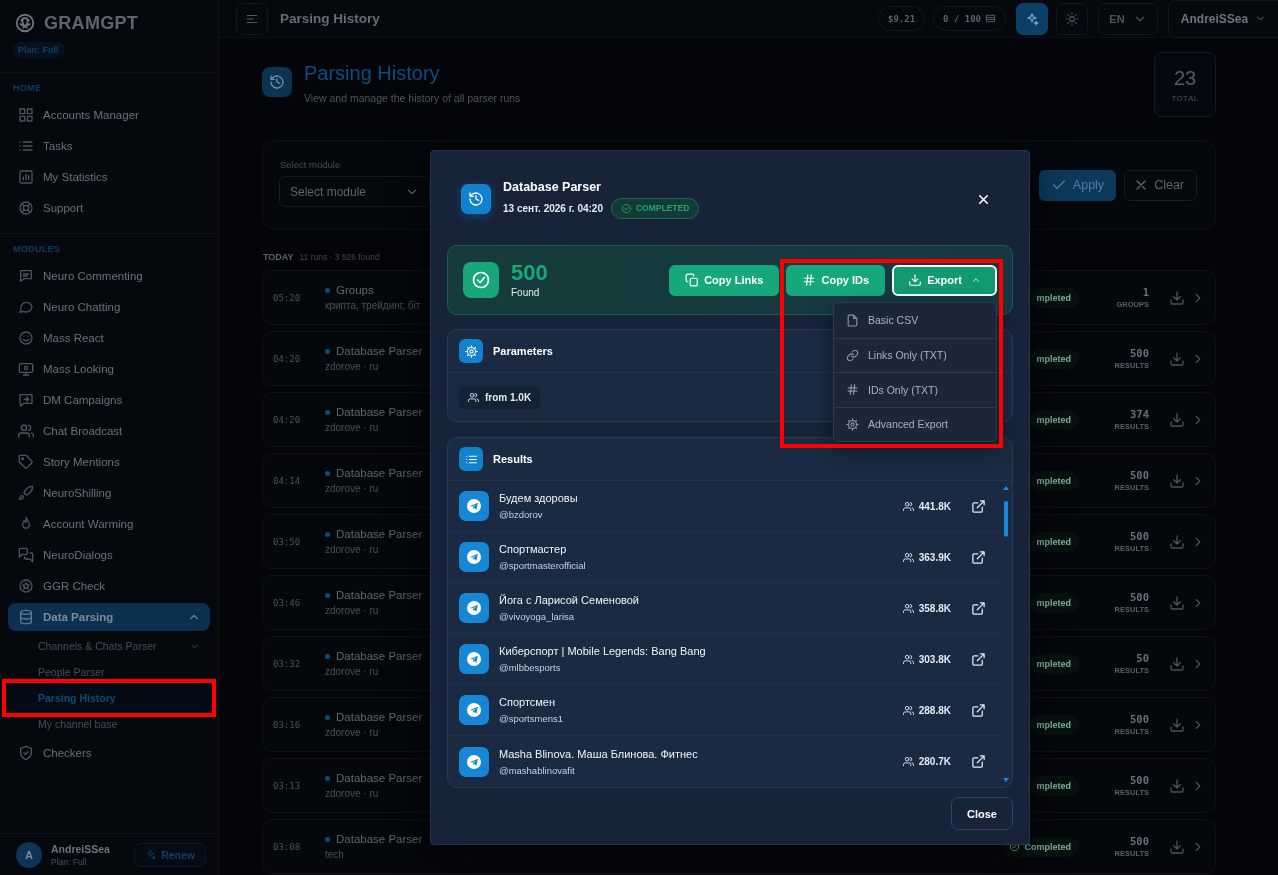 The width and height of the screenshot is (1278, 875). I want to click on logo-icon, so click(25, 23).